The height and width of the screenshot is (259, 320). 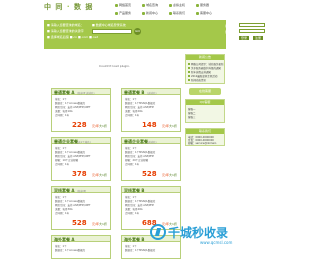 What do you see at coordinates (64, 190) in the screenshot?
I see `card-title: 双线套餐 A` at bounding box center [64, 190].